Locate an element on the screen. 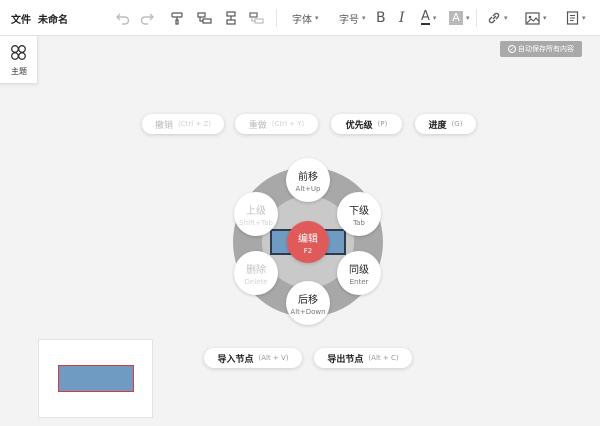 This screenshot has height=426, width=600. redo-action-shortcut: (Ctrl + Y) is located at coordinates (288, 124).